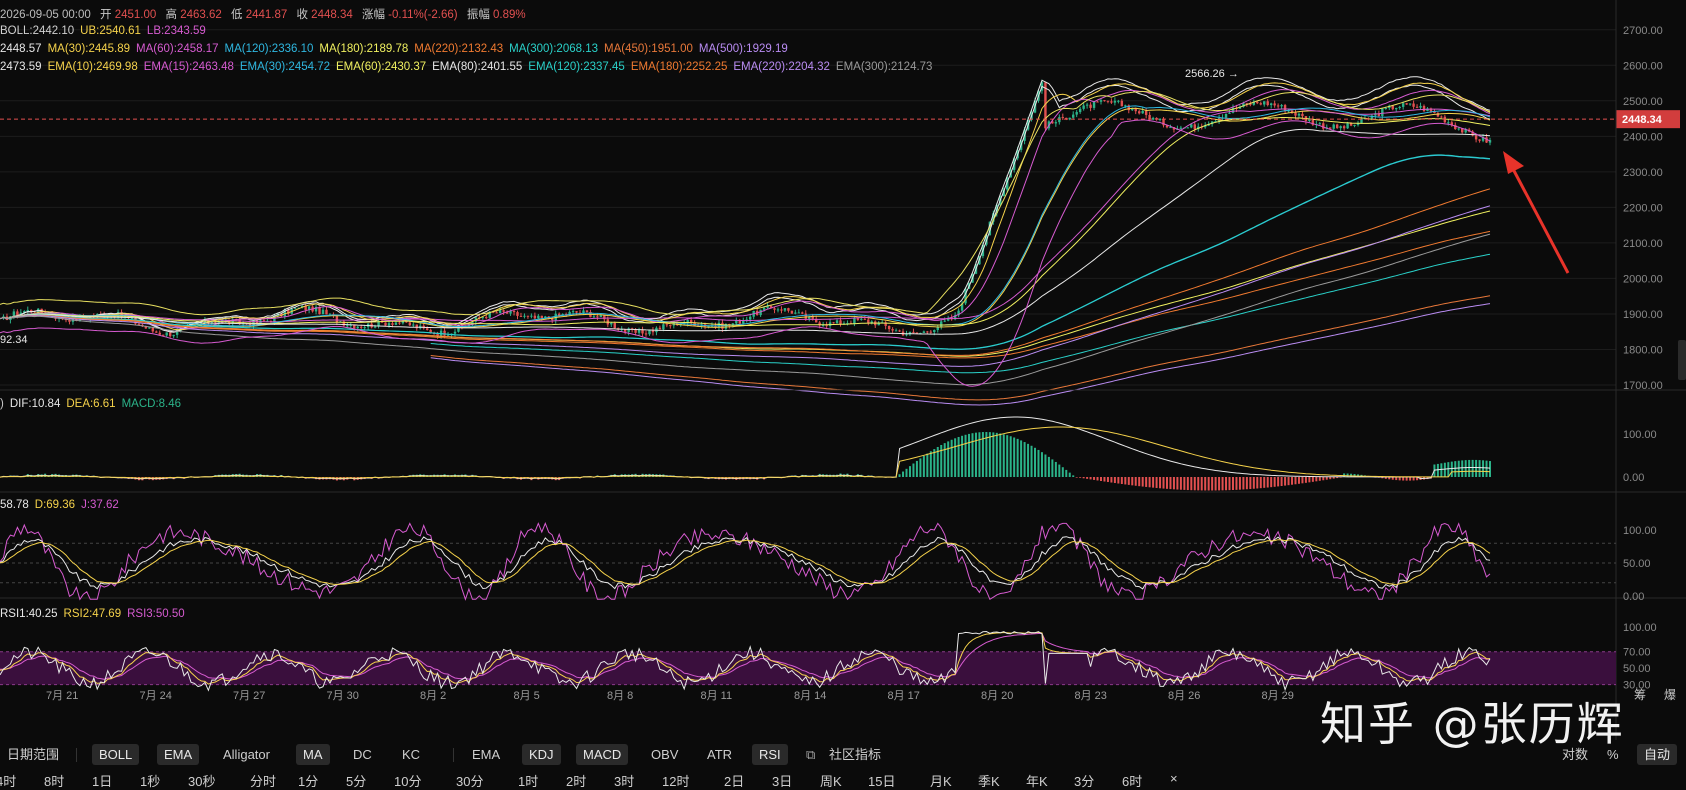 Image resolution: width=1686 pixels, height=790 pixels. What do you see at coordinates (313, 754) in the screenshot?
I see `indicator-ma: MA` at bounding box center [313, 754].